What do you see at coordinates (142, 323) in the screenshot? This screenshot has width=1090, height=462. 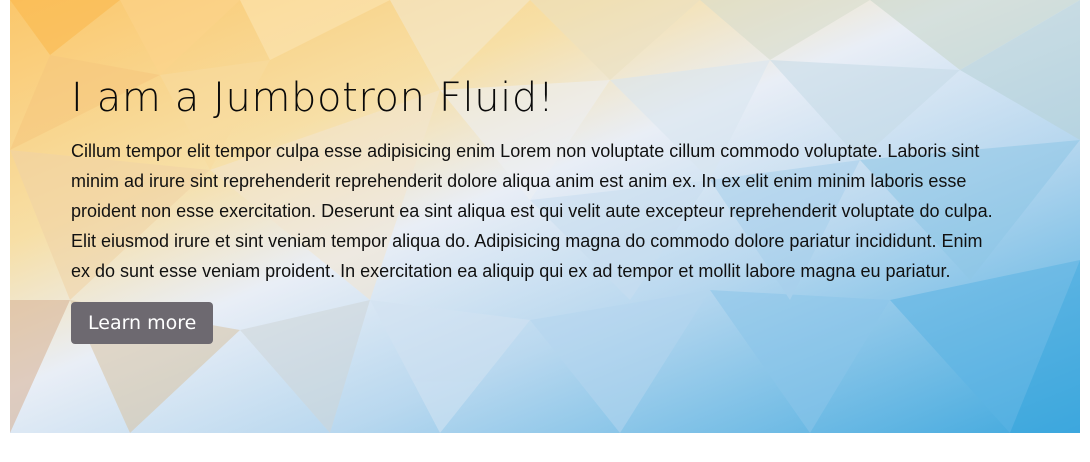 I see `learn-more-button: Learn more` at bounding box center [142, 323].